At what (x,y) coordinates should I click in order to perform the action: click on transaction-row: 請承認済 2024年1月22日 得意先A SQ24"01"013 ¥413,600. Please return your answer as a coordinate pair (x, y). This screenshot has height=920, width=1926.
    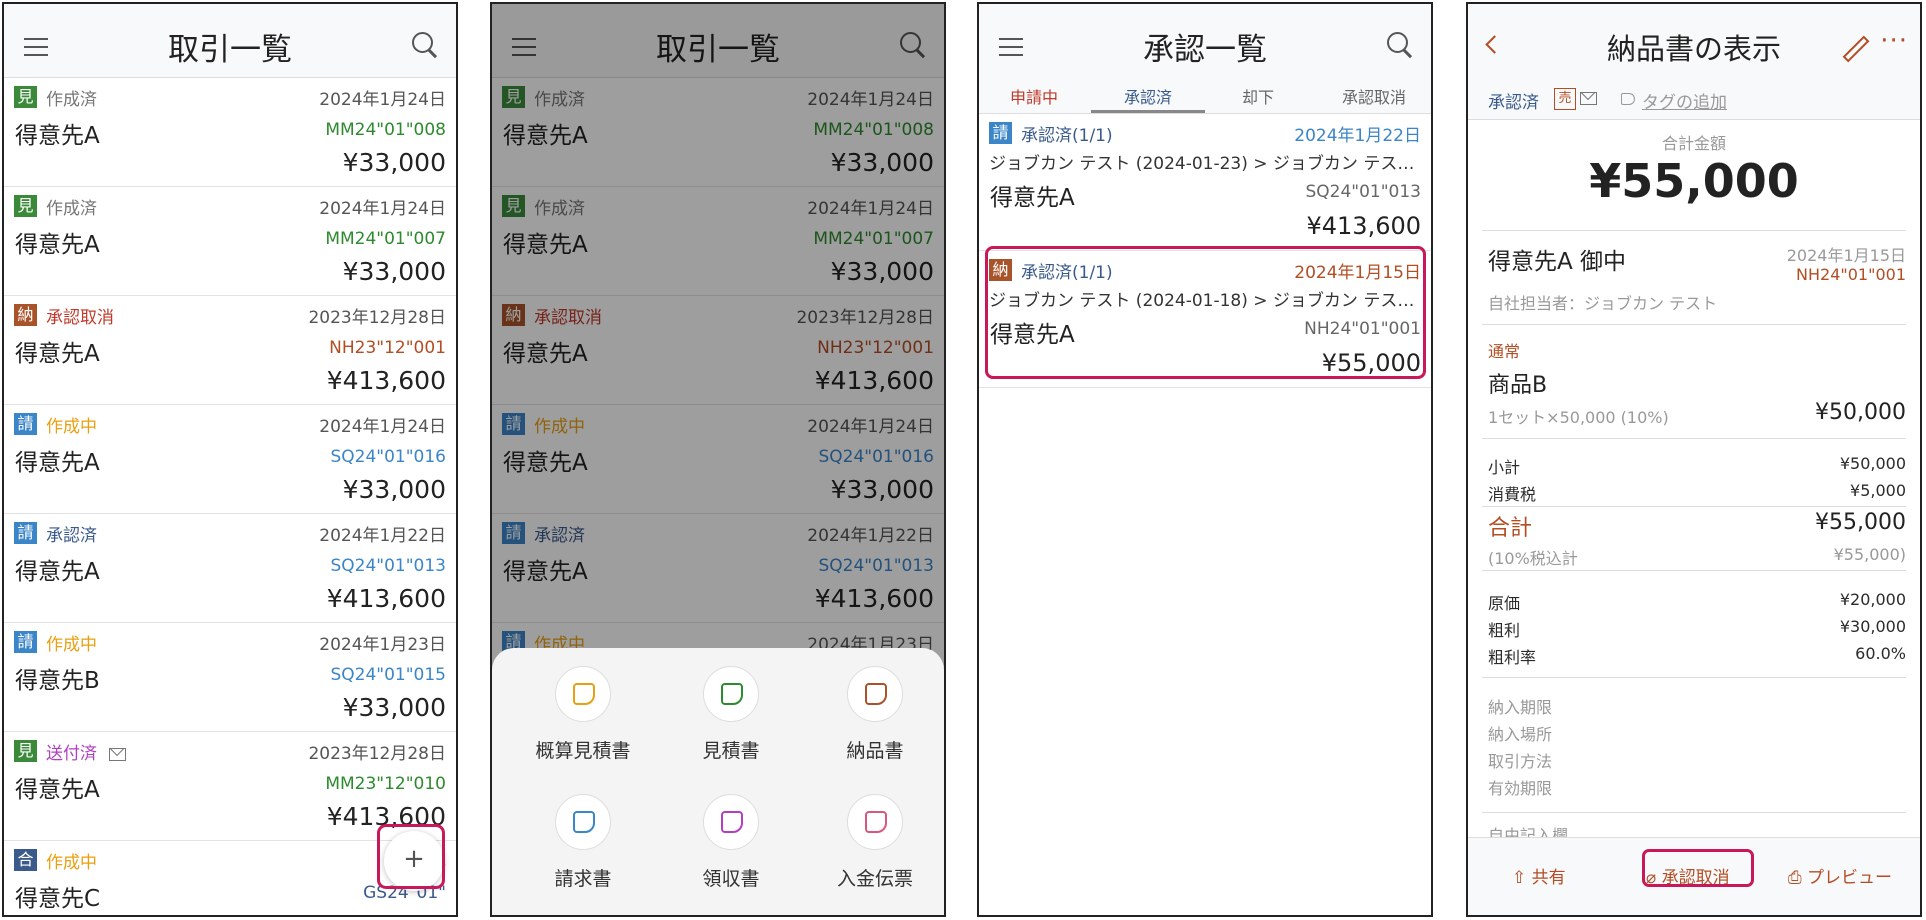
    Looking at the image, I should click on (230, 568).